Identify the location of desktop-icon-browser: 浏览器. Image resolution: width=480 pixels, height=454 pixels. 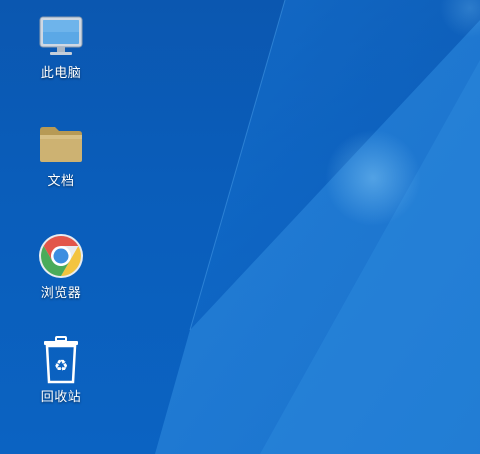
(61, 266).